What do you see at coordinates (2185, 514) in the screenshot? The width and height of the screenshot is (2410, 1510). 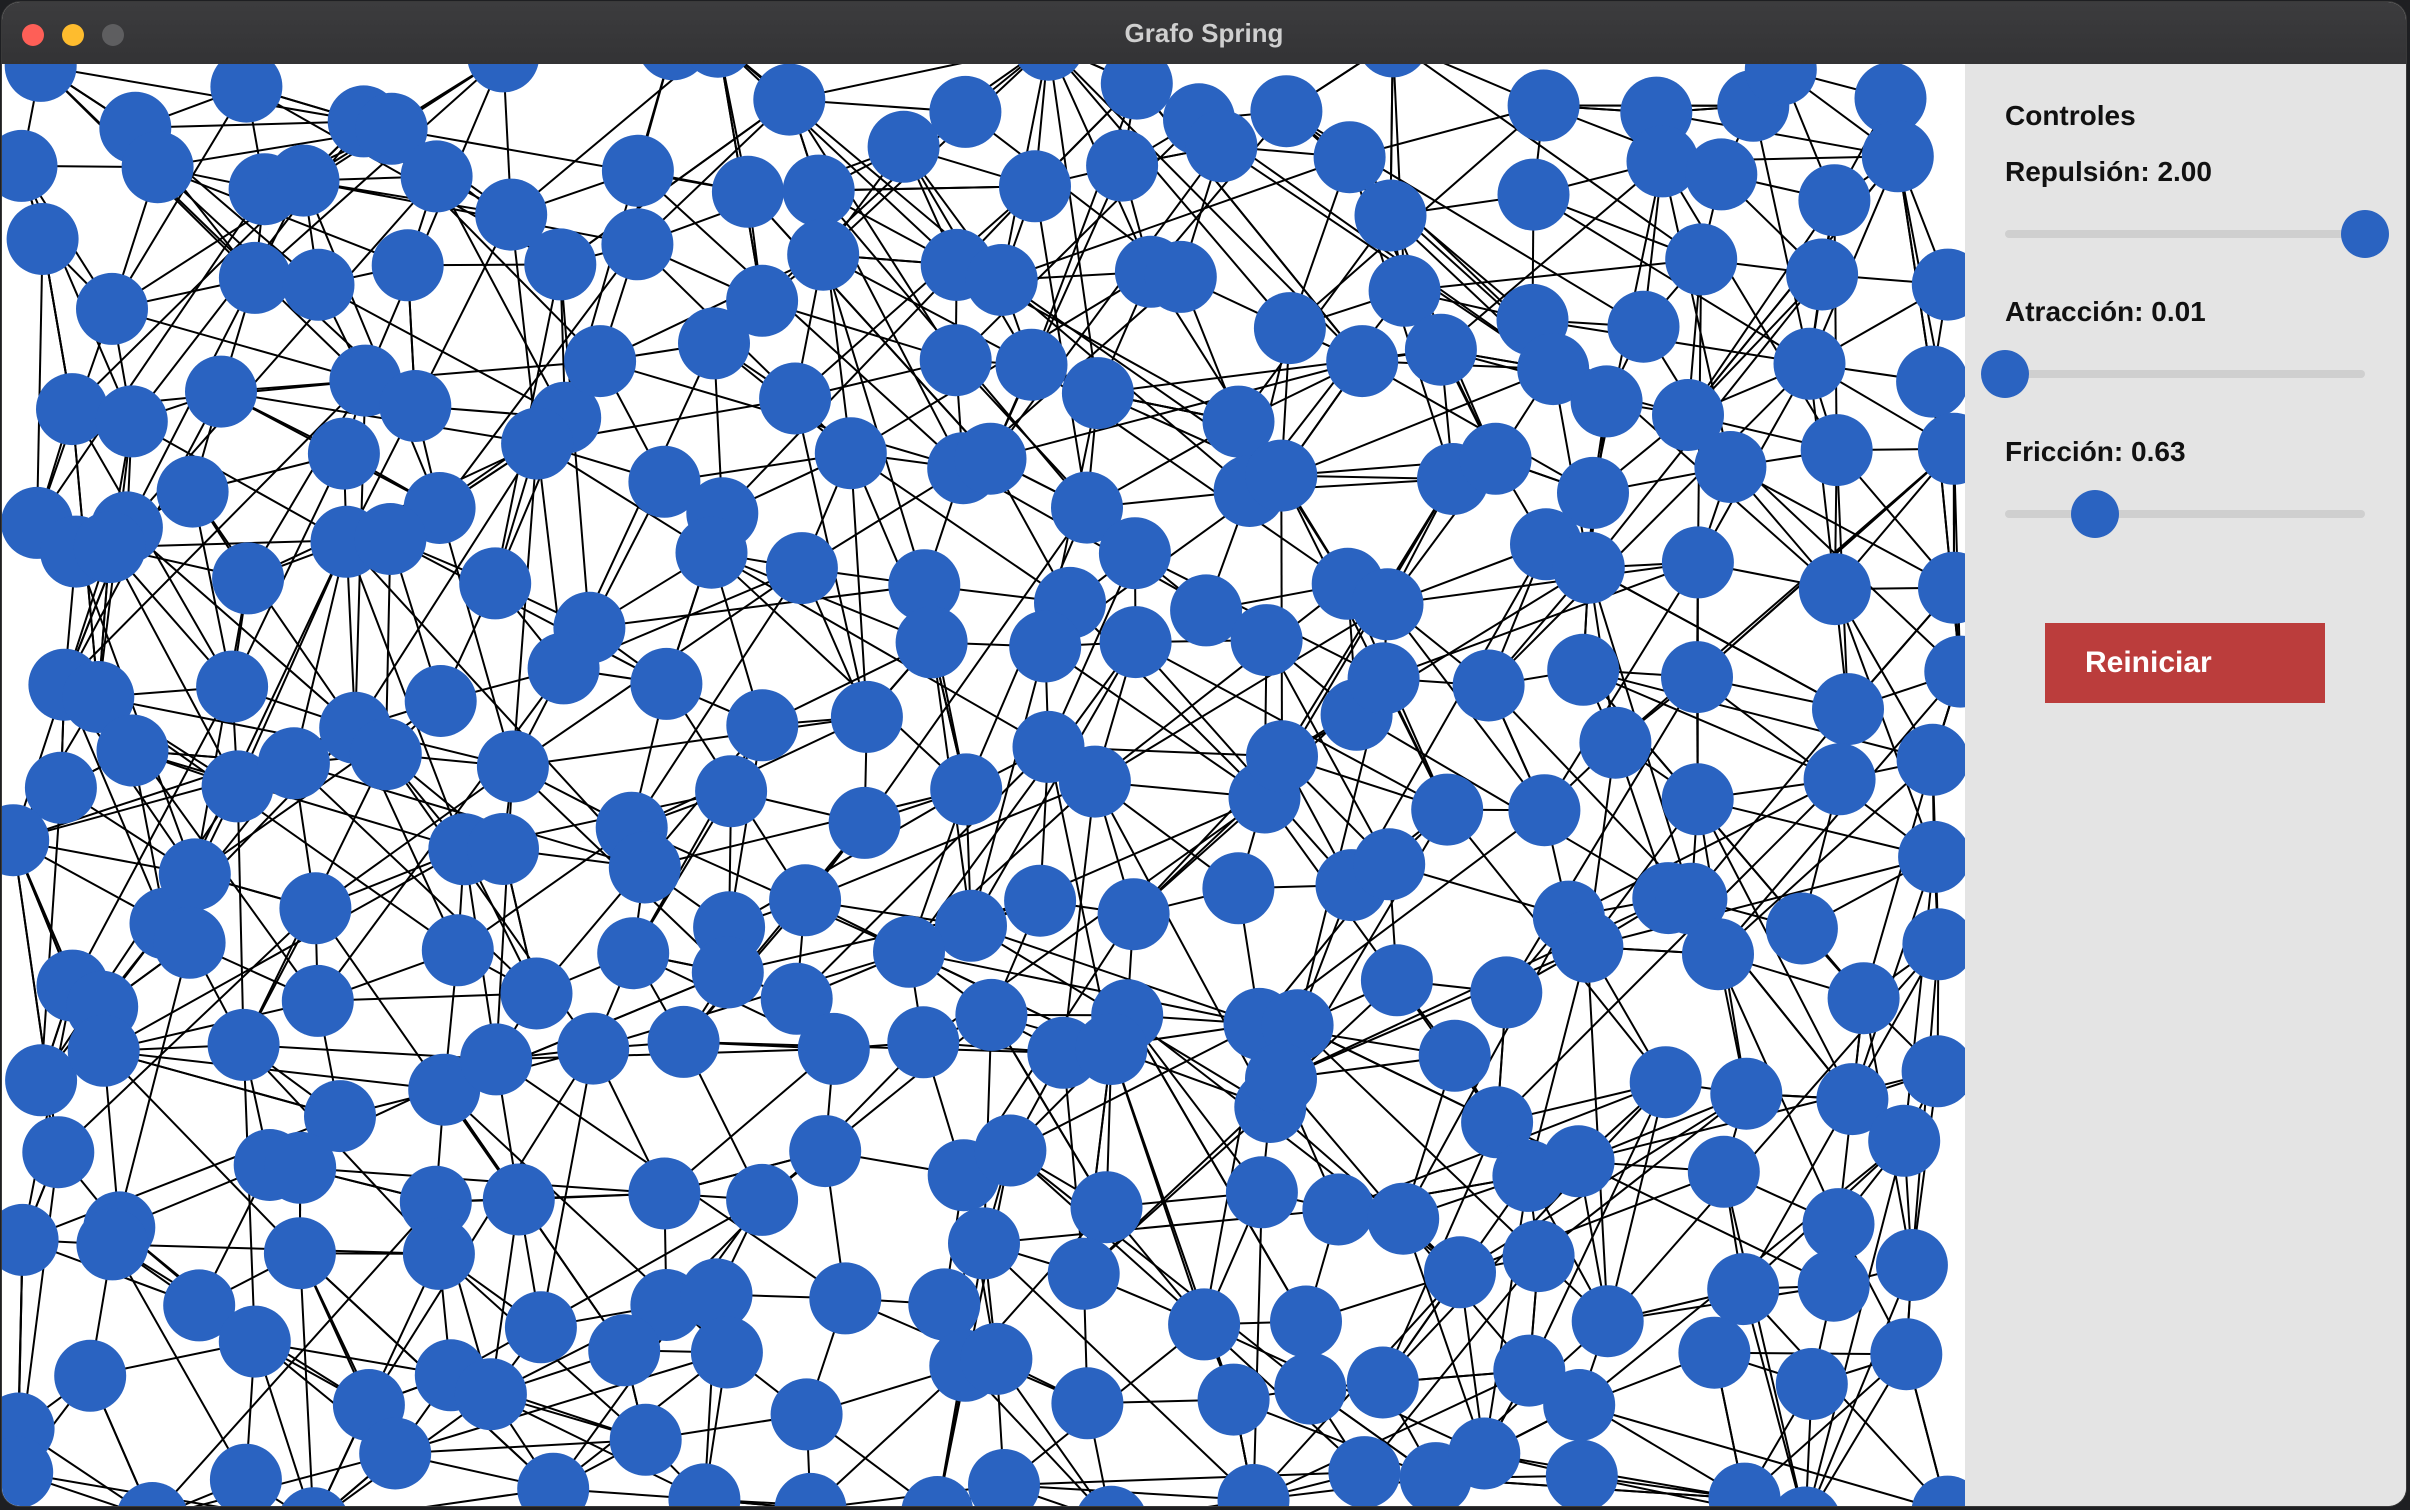 I see `friction-slider` at bounding box center [2185, 514].